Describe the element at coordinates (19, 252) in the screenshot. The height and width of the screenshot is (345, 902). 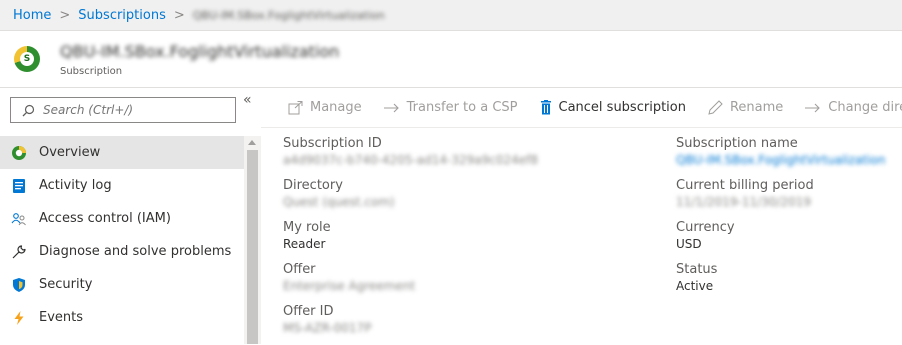
I see `wrench-icon` at that location.